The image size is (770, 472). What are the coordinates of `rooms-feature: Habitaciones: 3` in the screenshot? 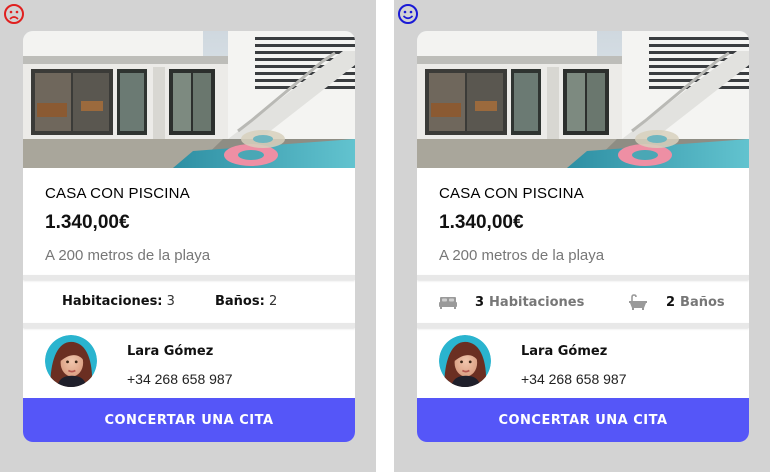 It's located at (118, 301).